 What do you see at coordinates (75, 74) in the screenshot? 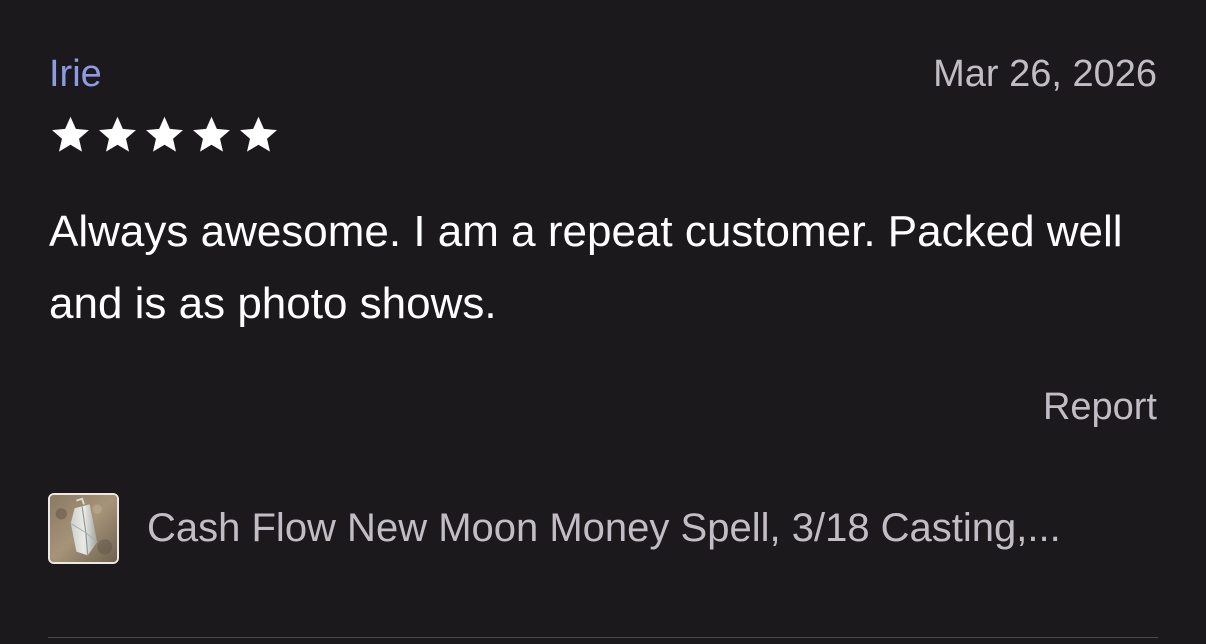
I see `reviewer-name: Irie` at bounding box center [75, 74].